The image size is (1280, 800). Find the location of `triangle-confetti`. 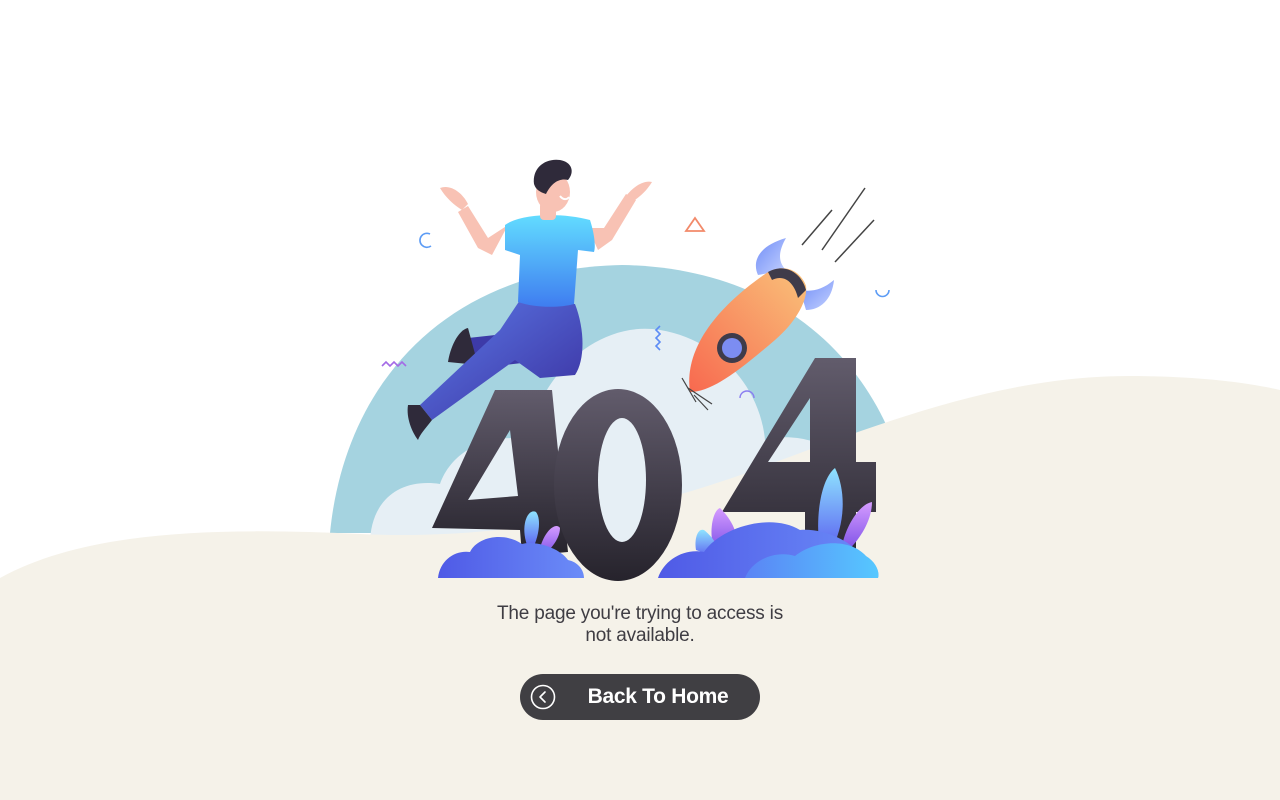

triangle-confetti is located at coordinates (695, 224).